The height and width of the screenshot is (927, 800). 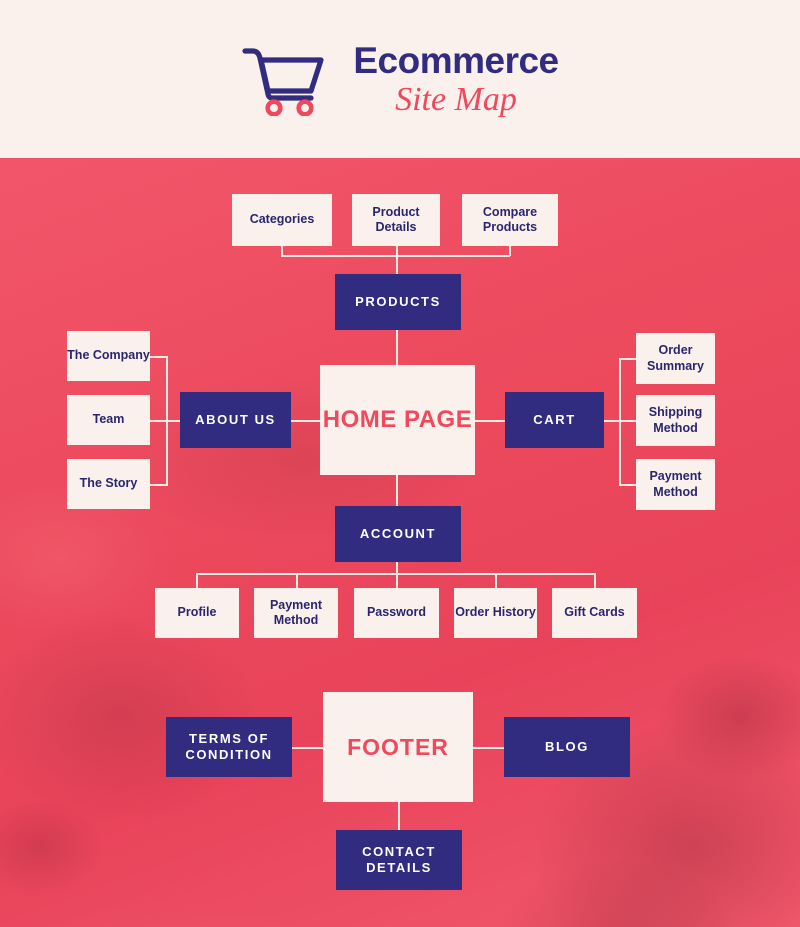 I want to click on header-title-block: Ecommerce Site Map, so click(x=456, y=78).